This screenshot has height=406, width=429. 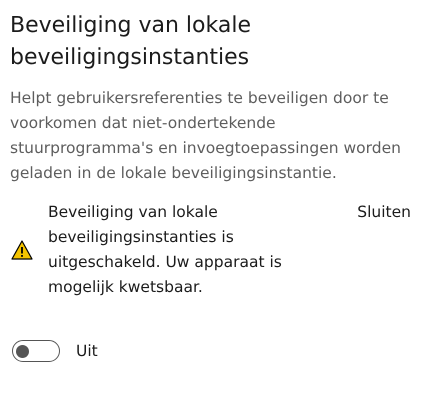 What do you see at coordinates (22, 250) in the screenshot?
I see `warning-icon` at bounding box center [22, 250].